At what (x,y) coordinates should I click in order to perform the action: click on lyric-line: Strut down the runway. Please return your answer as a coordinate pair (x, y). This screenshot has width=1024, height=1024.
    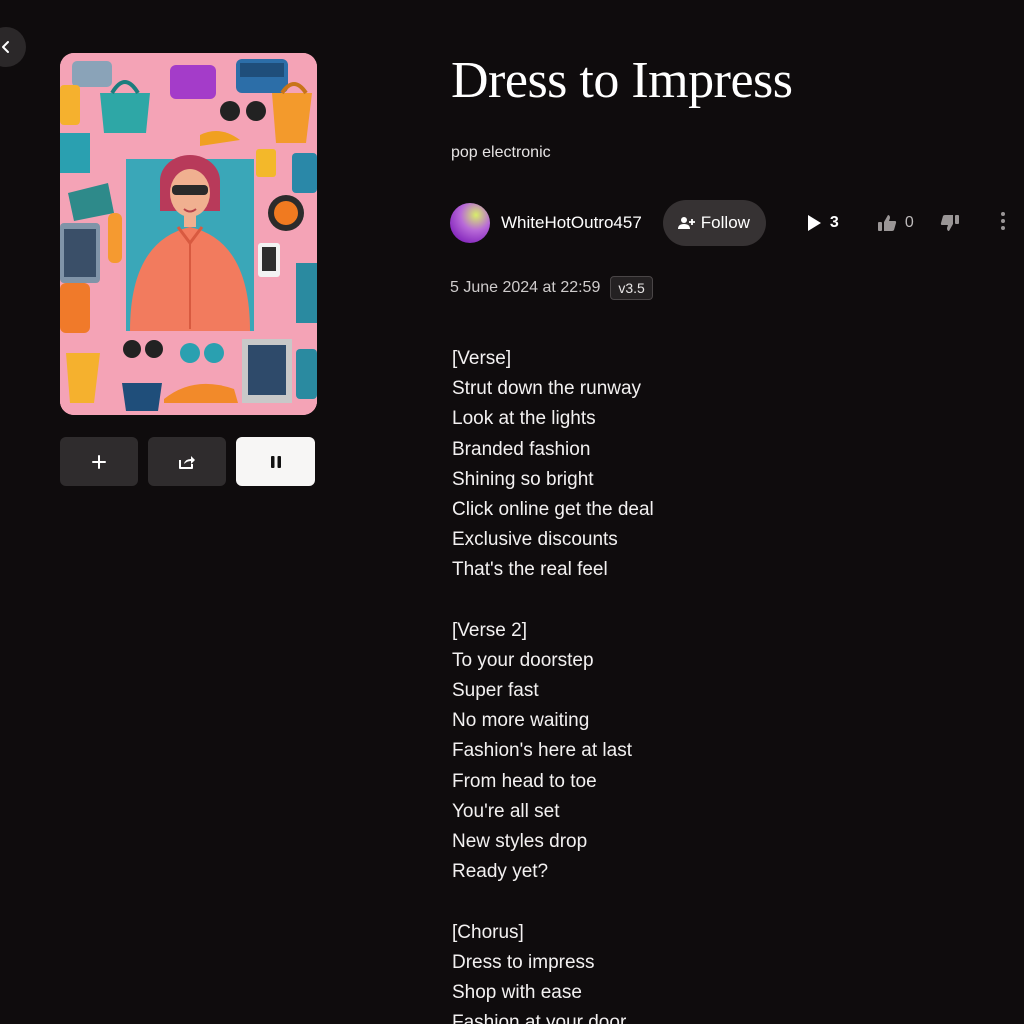
    Looking at the image, I should click on (547, 389).